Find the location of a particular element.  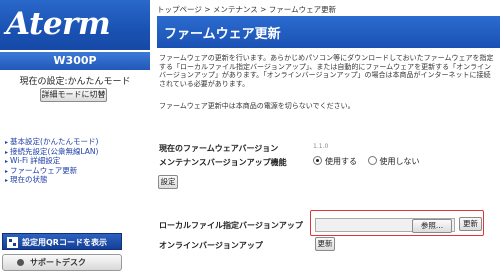

radio-option-not-use: 使用しない is located at coordinates (393, 161).